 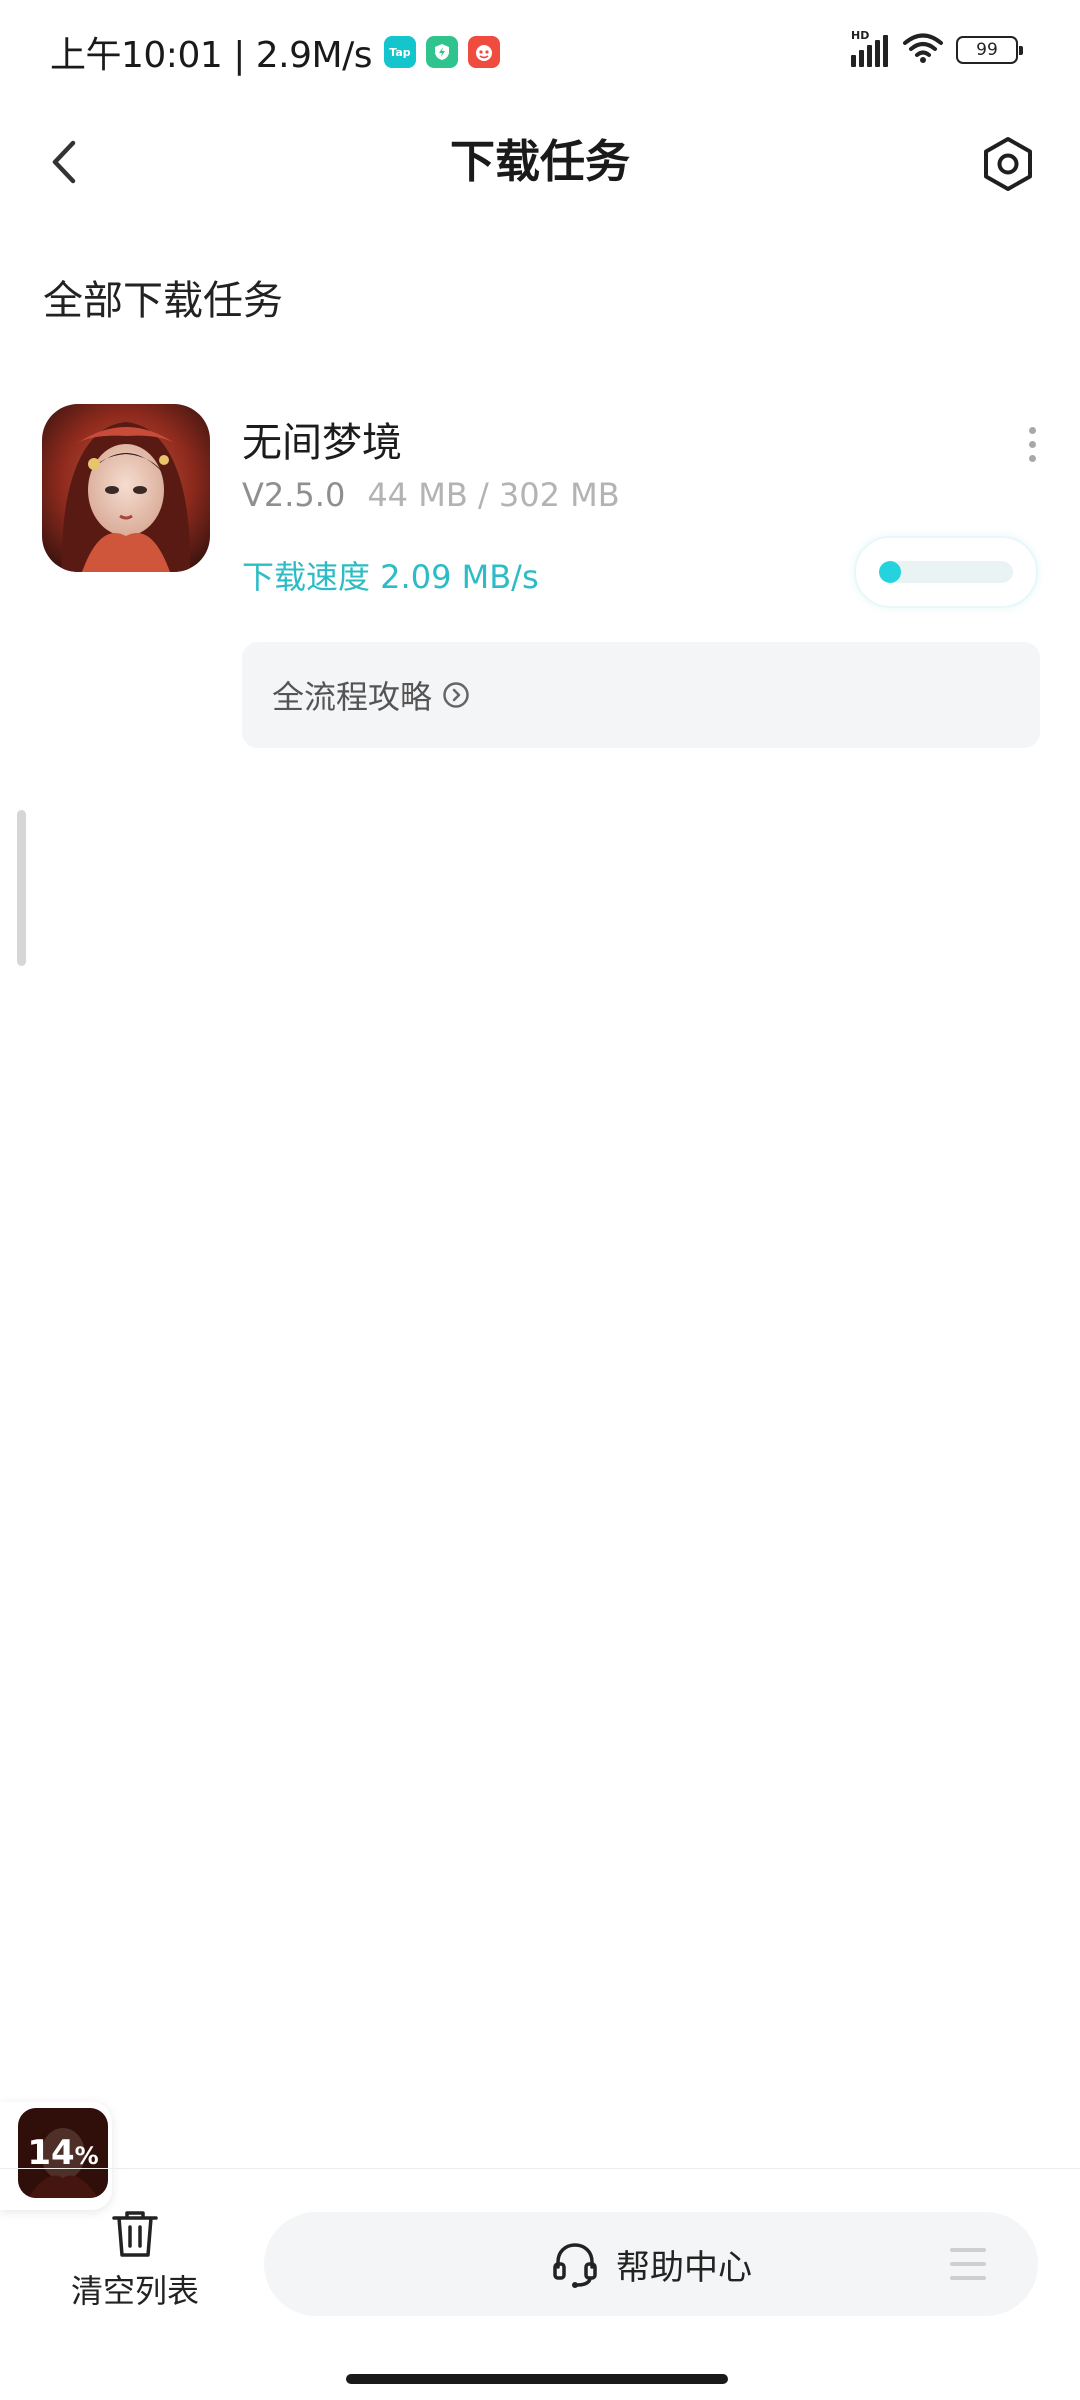 What do you see at coordinates (135, 2263) in the screenshot?
I see `clear-list-button: 清空列表` at bounding box center [135, 2263].